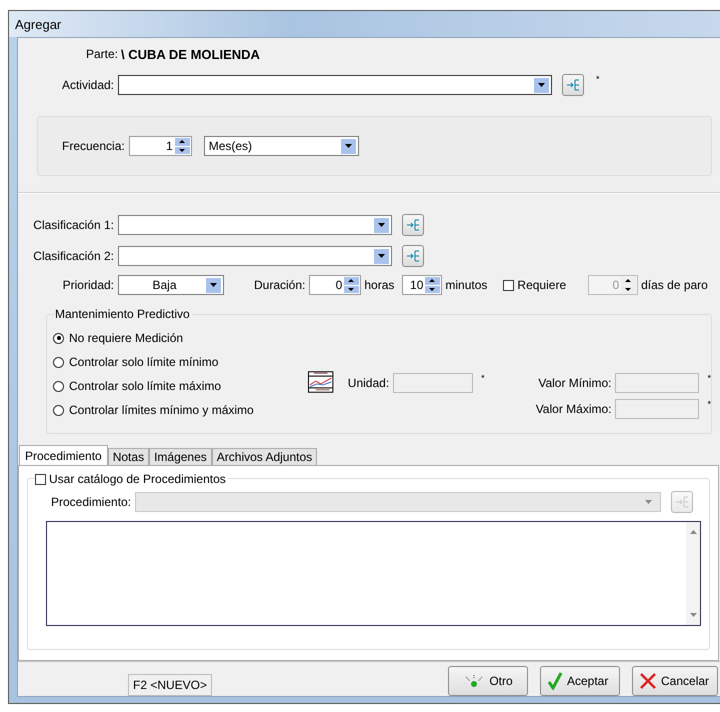 Image resolution: width=720 pixels, height=712 pixels. I want to click on hours-spinner: 0, so click(335, 285).